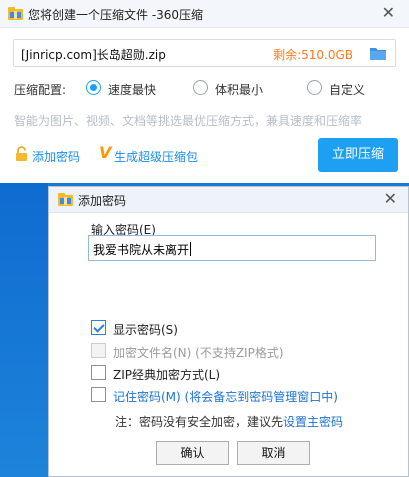 This screenshot has height=477, width=409. I want to click on option-fastest-label: 速度最快, so click(132, 90).